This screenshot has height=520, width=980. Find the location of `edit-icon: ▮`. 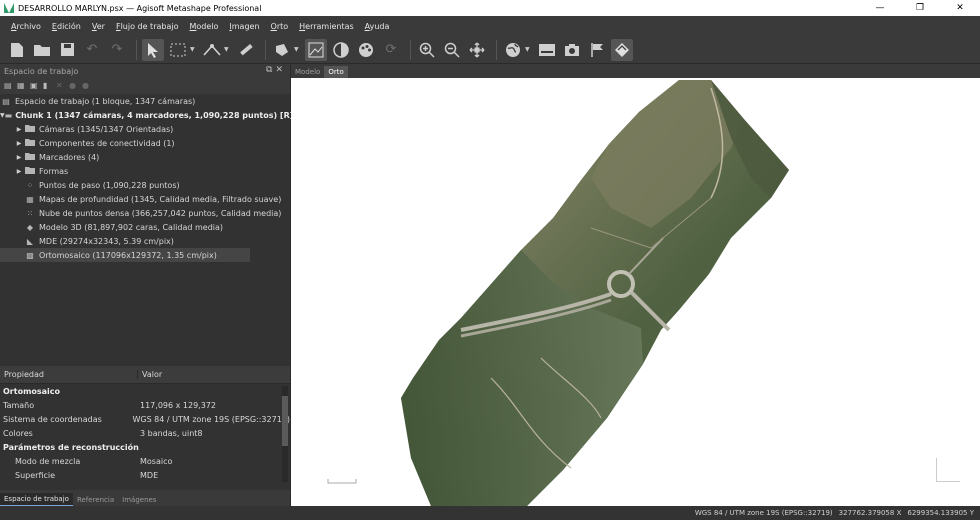

edit-icon: ▮ is located at coordinates (49, 85).